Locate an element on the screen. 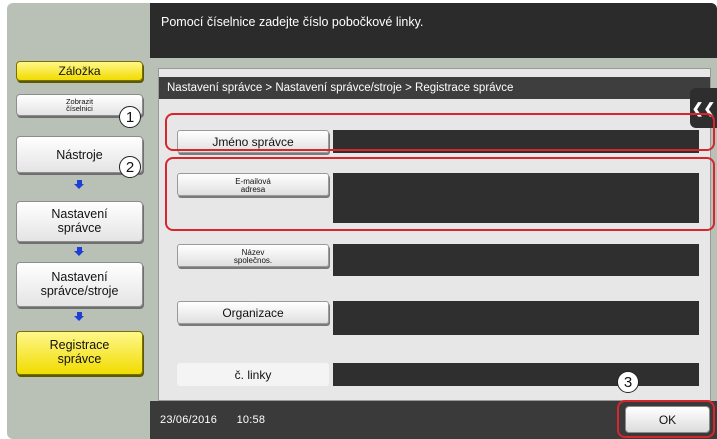 This screenshot has height=439, width=717. admin-registration-line1: Registrace is located at coordinates (79, 345).